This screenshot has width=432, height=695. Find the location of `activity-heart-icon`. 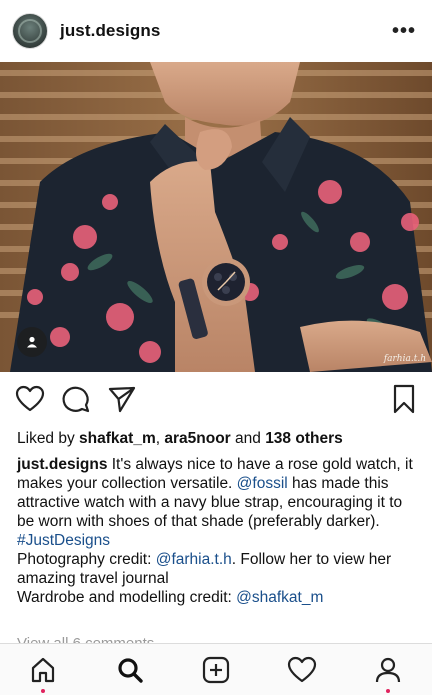

activity-heart-icon is located at coordinates (302, 670).